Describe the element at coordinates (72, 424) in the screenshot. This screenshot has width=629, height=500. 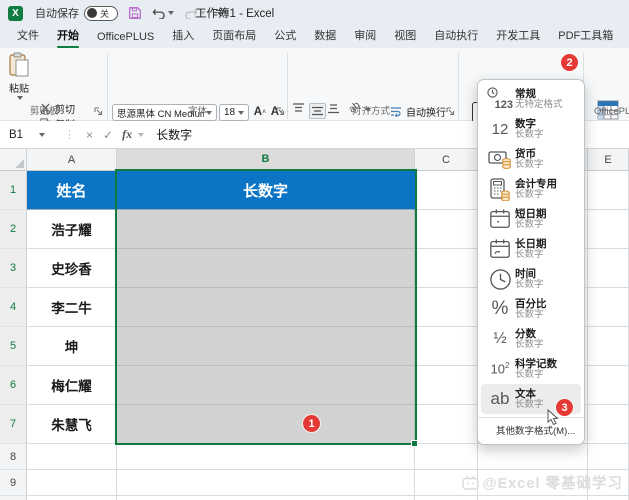
I see `cell-A7: 朱慧飞` at that location.